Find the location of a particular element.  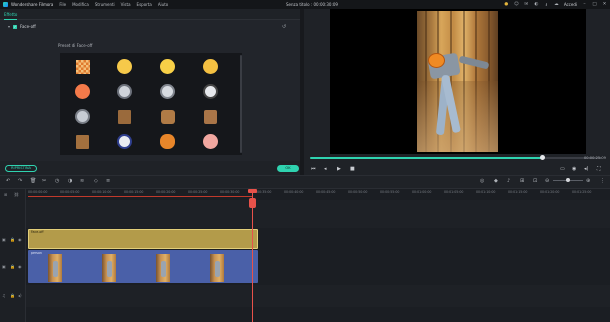

playhead-line is located at coordinates (252, 255).